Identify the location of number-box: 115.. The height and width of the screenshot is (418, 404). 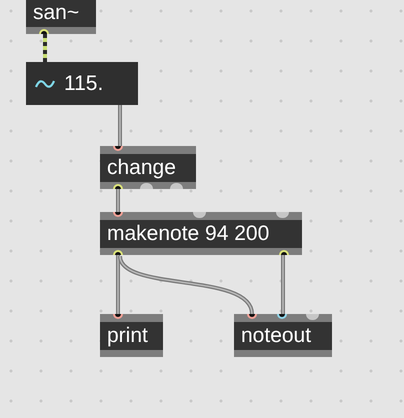
(82, 83).